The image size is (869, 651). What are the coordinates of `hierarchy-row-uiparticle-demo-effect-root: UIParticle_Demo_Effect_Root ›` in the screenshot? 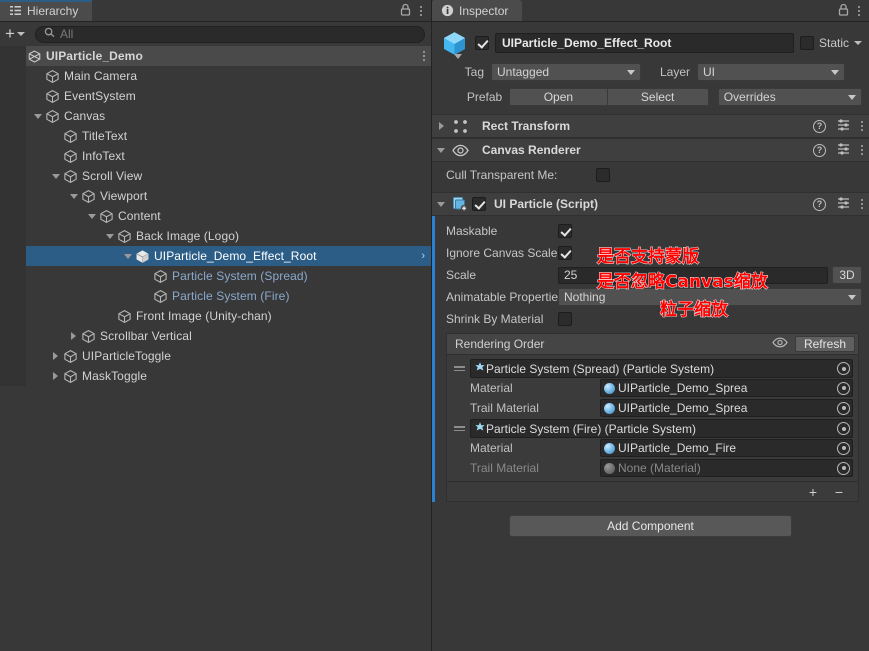 It's located at (215, 256).